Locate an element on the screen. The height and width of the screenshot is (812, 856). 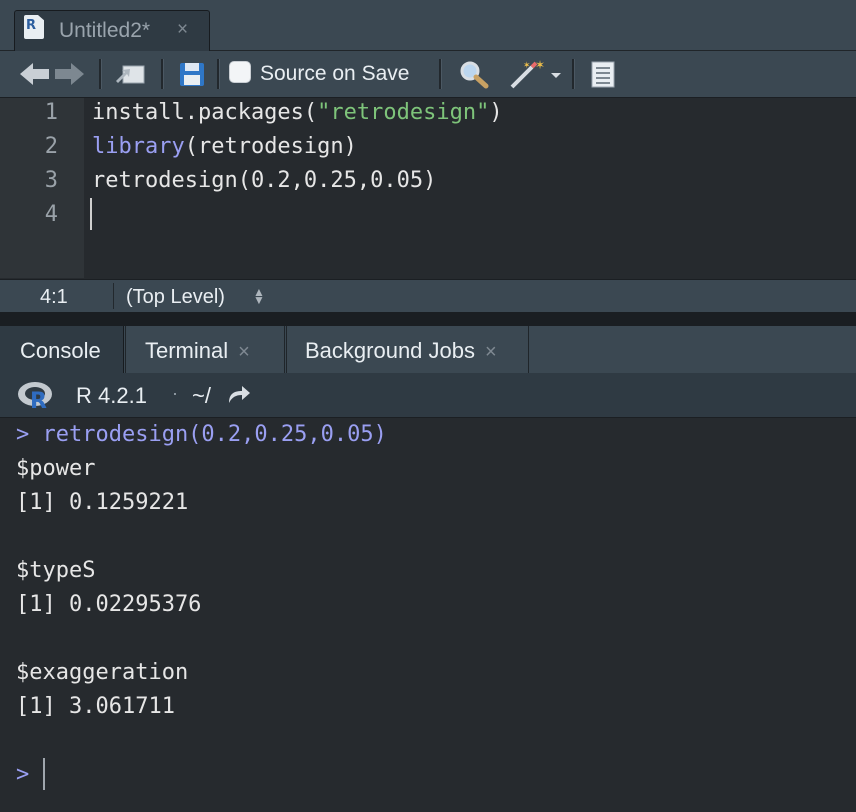
chevron-down-icon is located at coordinates (556, 74).